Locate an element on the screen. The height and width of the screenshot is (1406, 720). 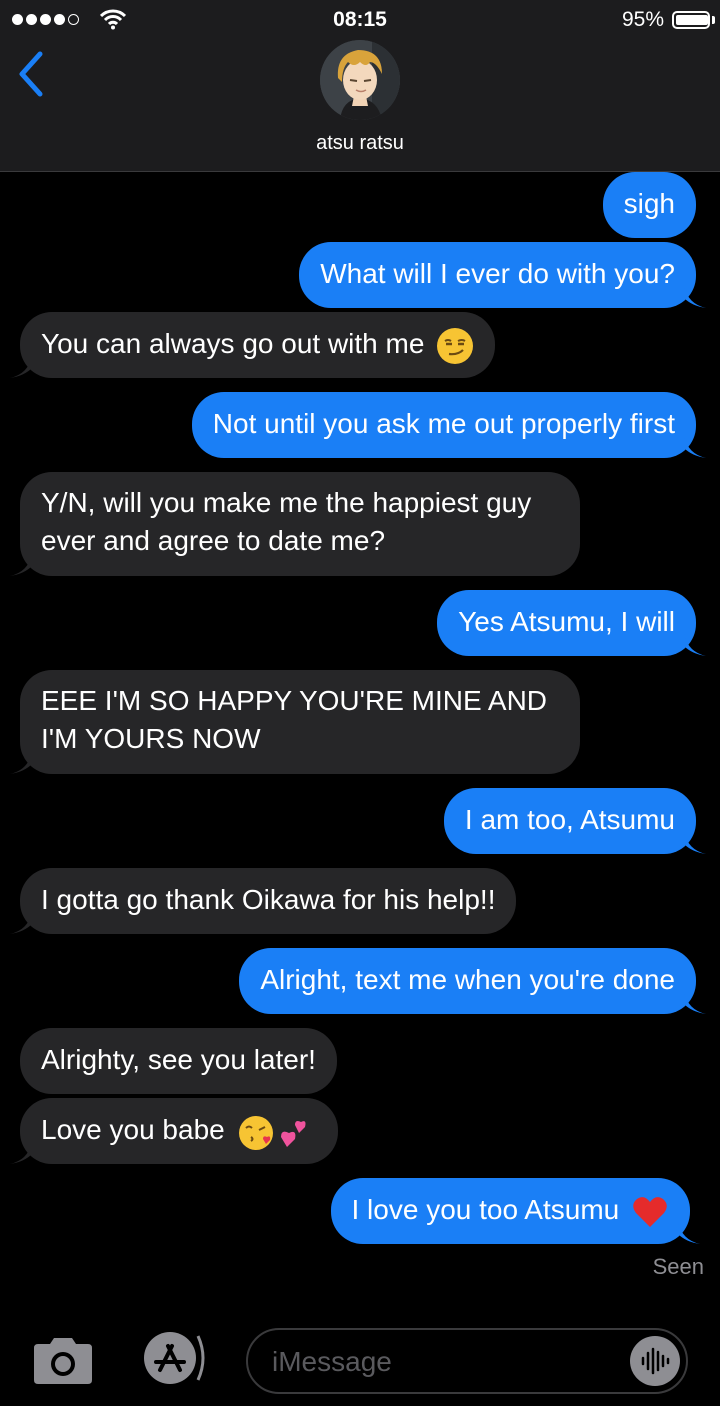
avatar-portrait is located at coordinates (360, 80).